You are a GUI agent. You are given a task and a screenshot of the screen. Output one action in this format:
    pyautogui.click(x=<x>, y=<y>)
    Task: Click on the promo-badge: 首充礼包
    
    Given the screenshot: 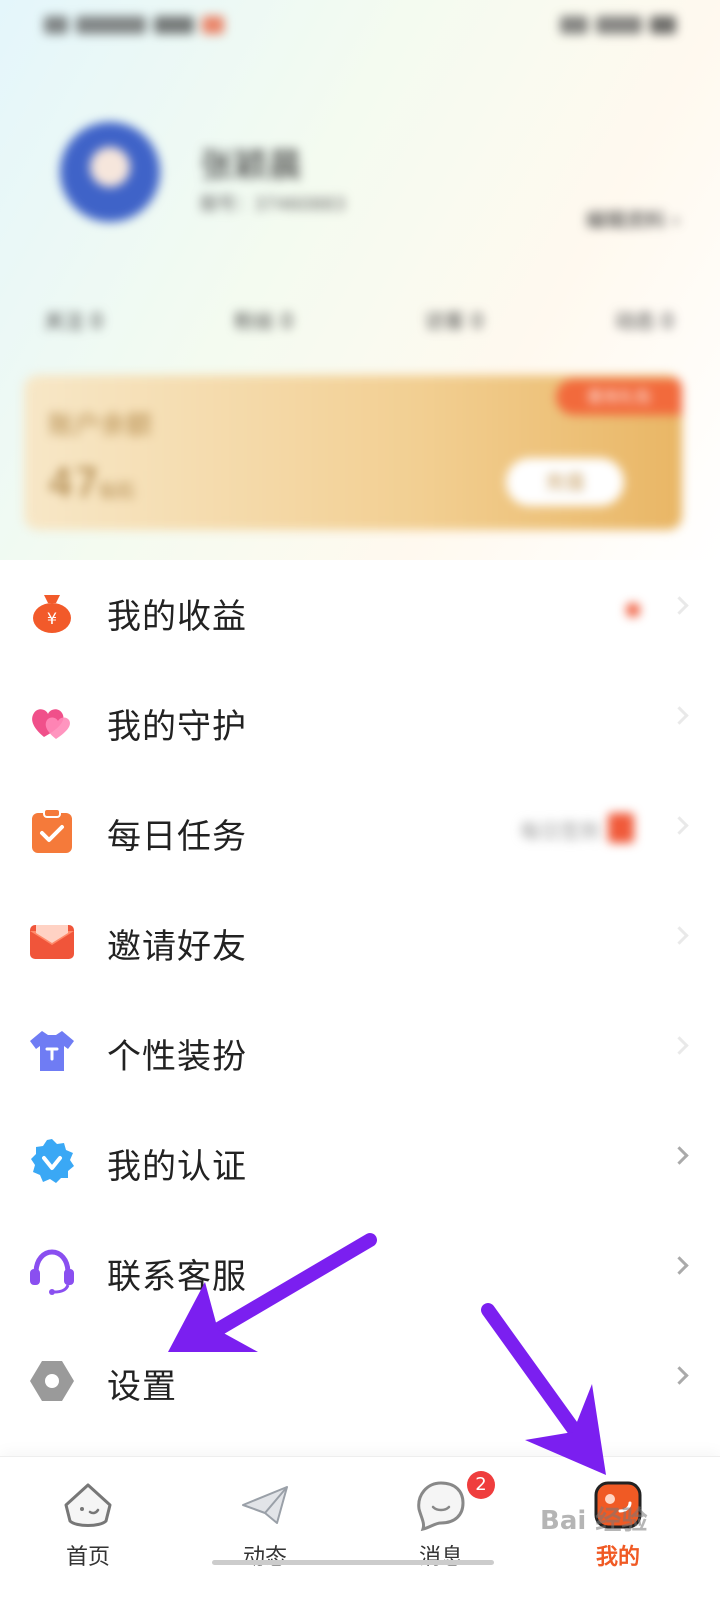 What is the action you would take?
    pyautogui.click(x=619, y=397)
    